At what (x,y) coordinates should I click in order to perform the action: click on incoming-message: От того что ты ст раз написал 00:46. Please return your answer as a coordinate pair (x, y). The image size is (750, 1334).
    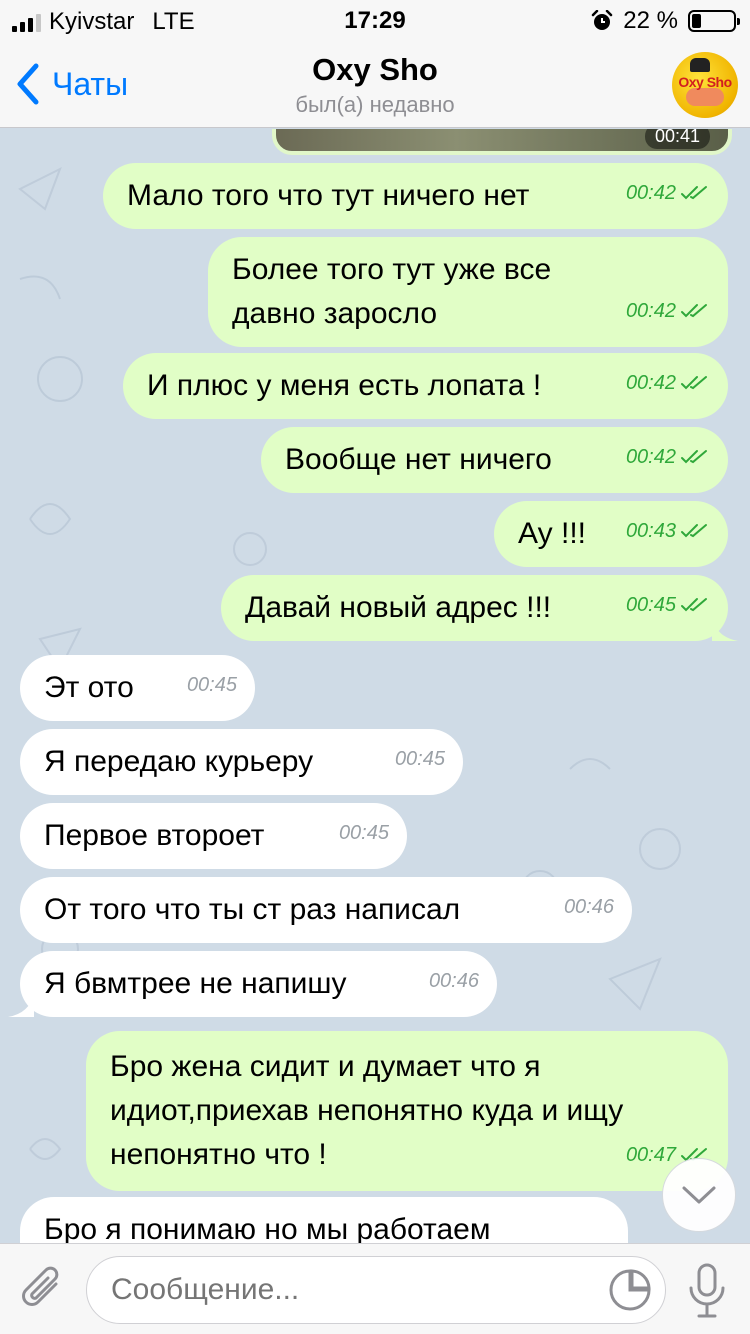
    Looking at the image, I should click on (326, 910).